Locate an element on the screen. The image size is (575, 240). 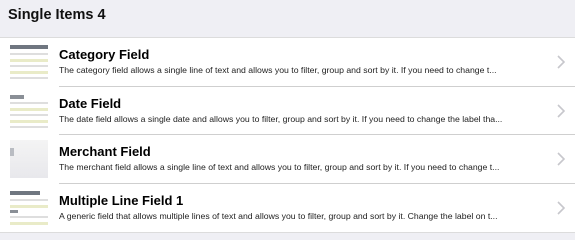
section-header: Single Items 4 is located at coordinates (287, 17).